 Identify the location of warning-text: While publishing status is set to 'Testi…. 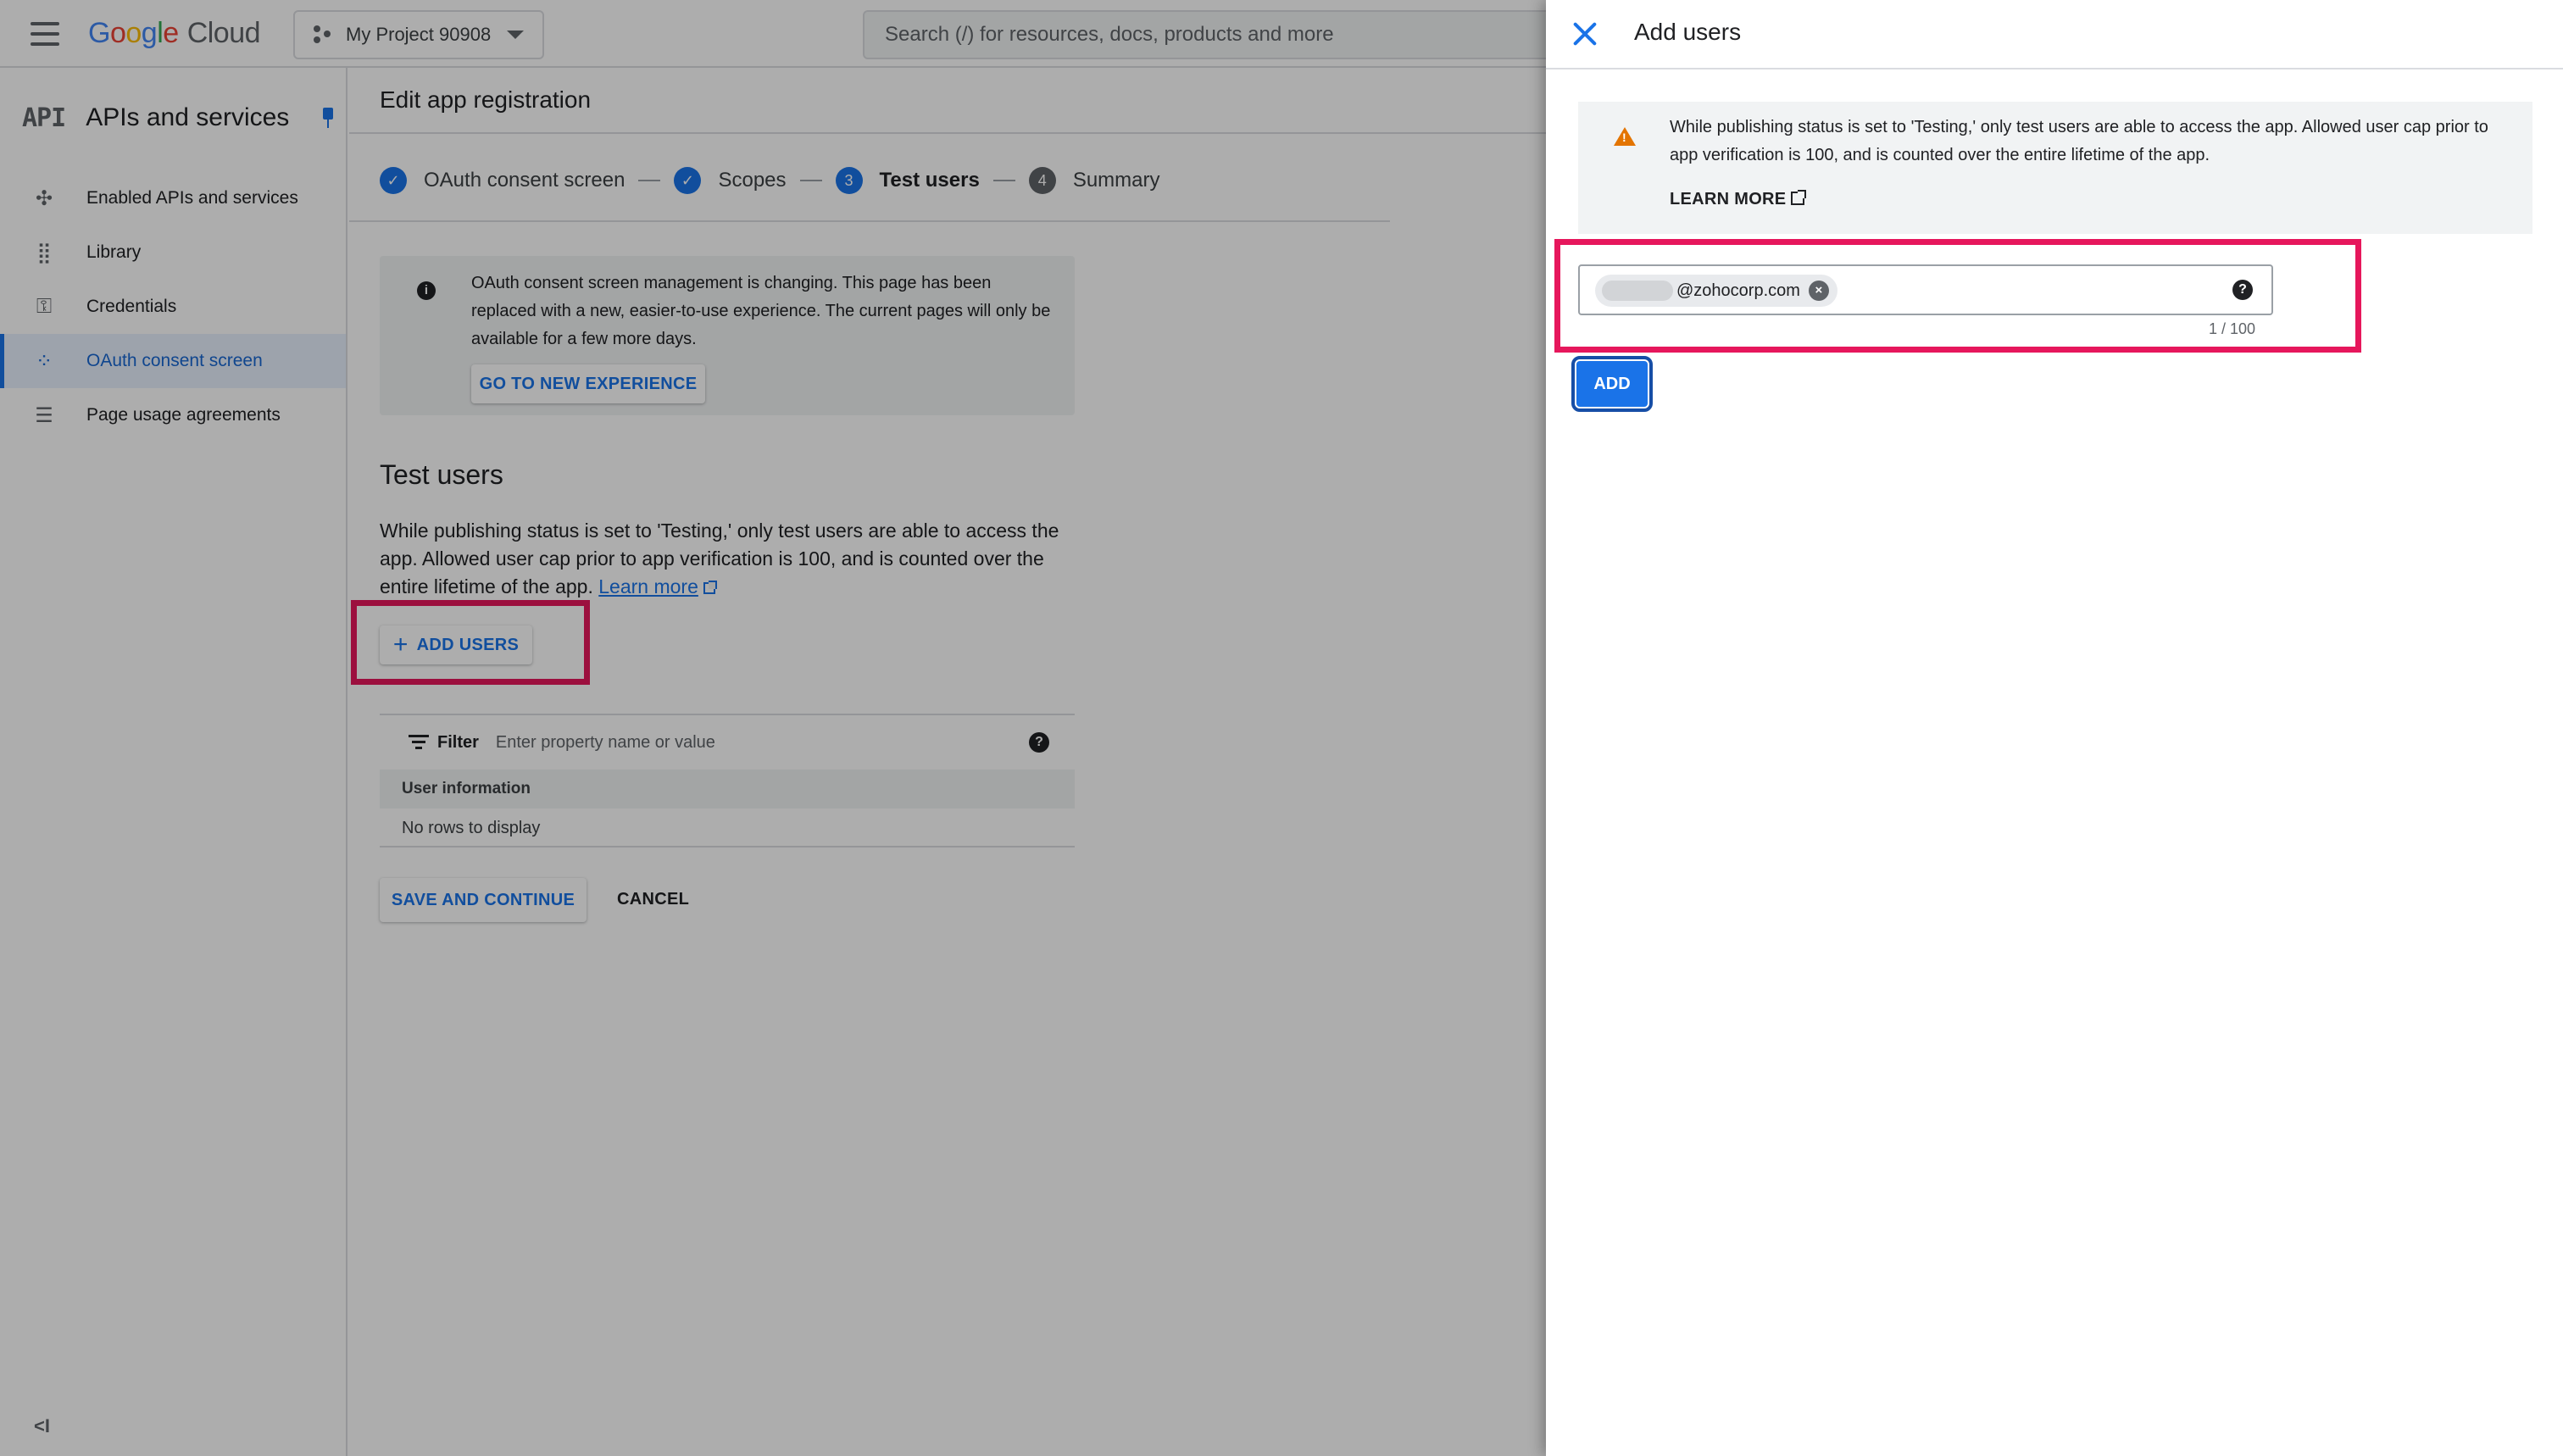
(2079, 141).